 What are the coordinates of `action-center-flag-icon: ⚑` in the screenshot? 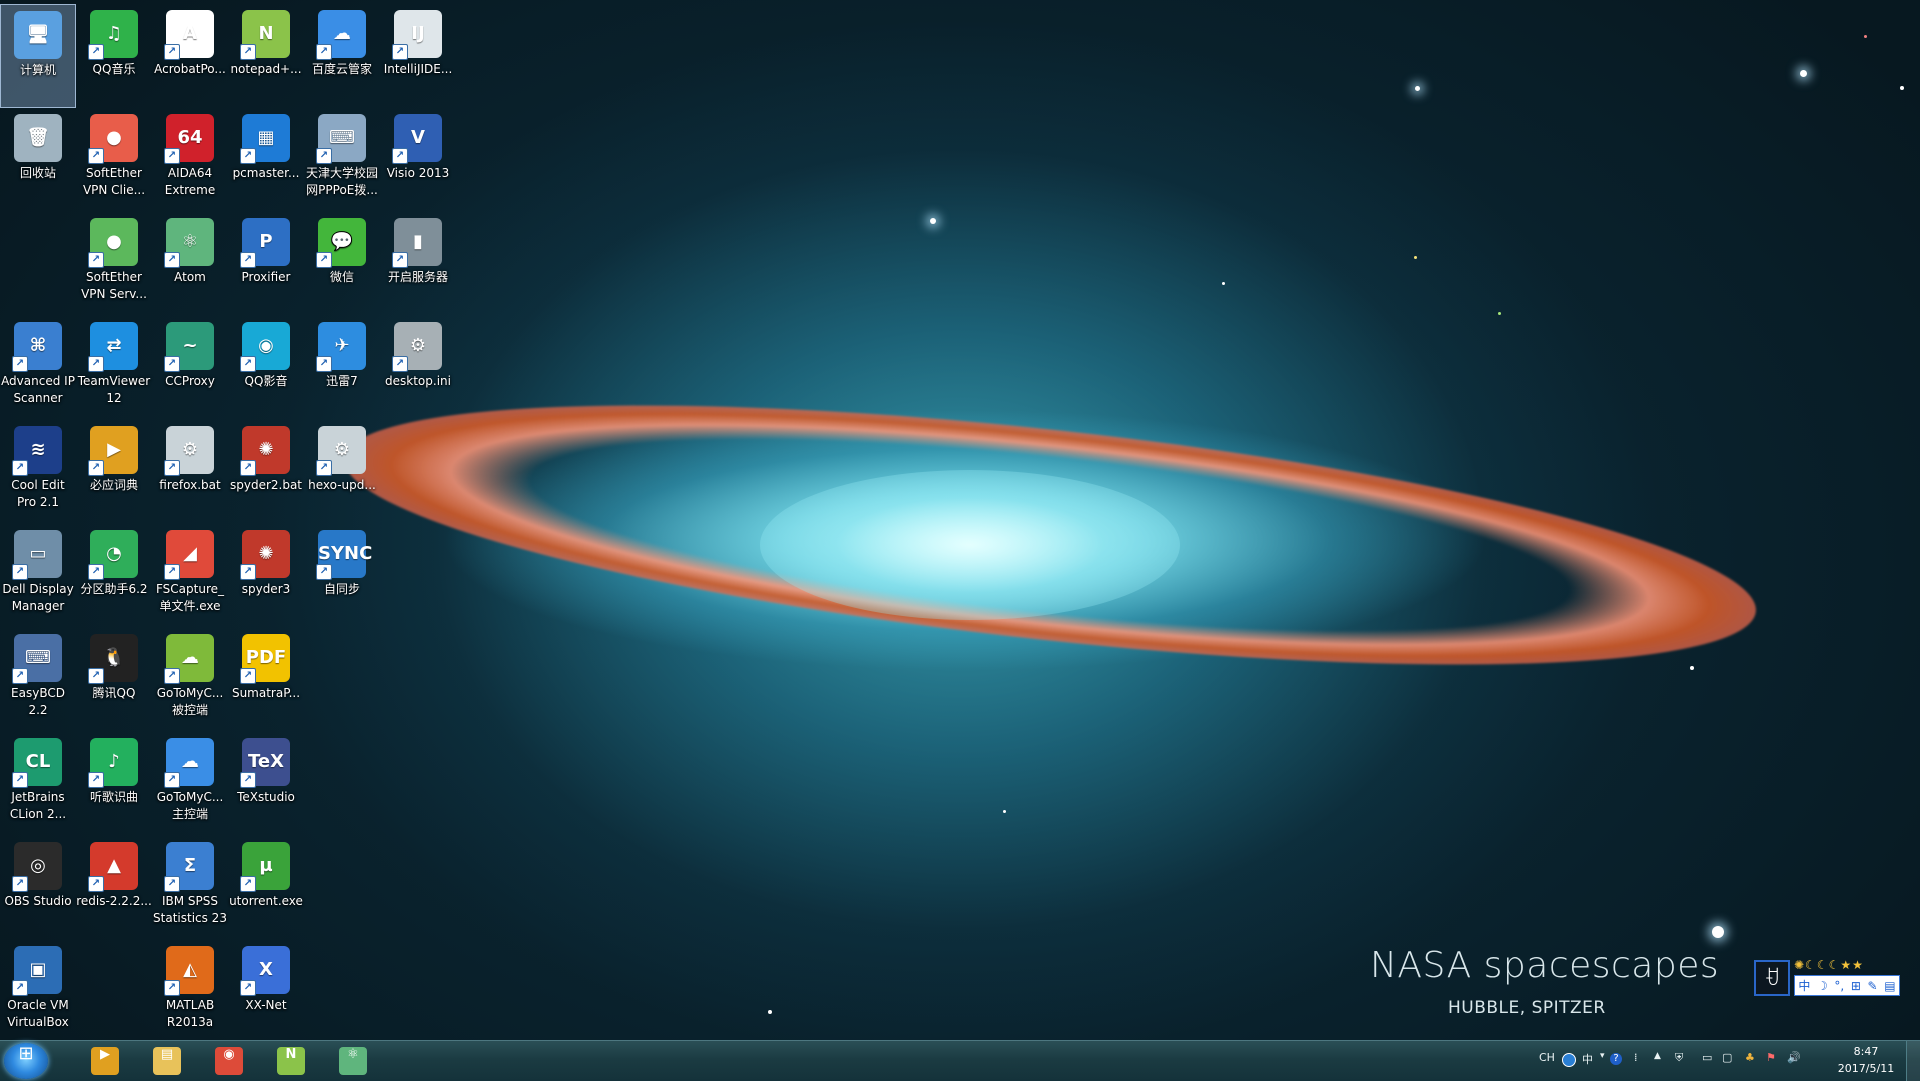 It's located at (1771, 1057).